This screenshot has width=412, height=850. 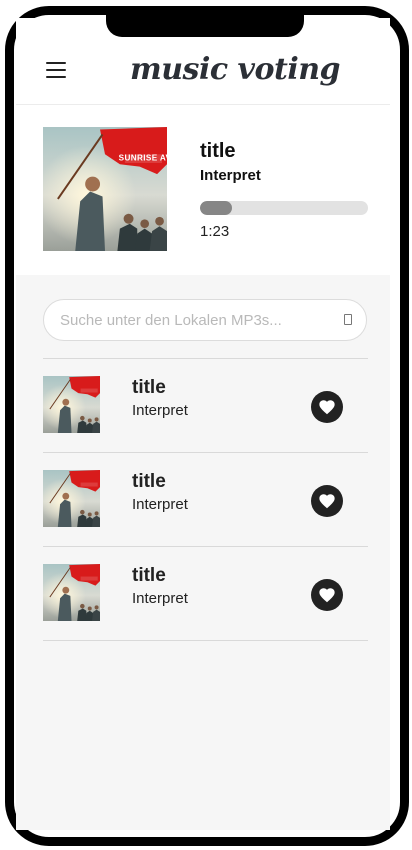 What do you see at coordinates (230, 175) in the screenshot?
I see `now-playing-artist: Interpret` at bounding box center [230, 175].